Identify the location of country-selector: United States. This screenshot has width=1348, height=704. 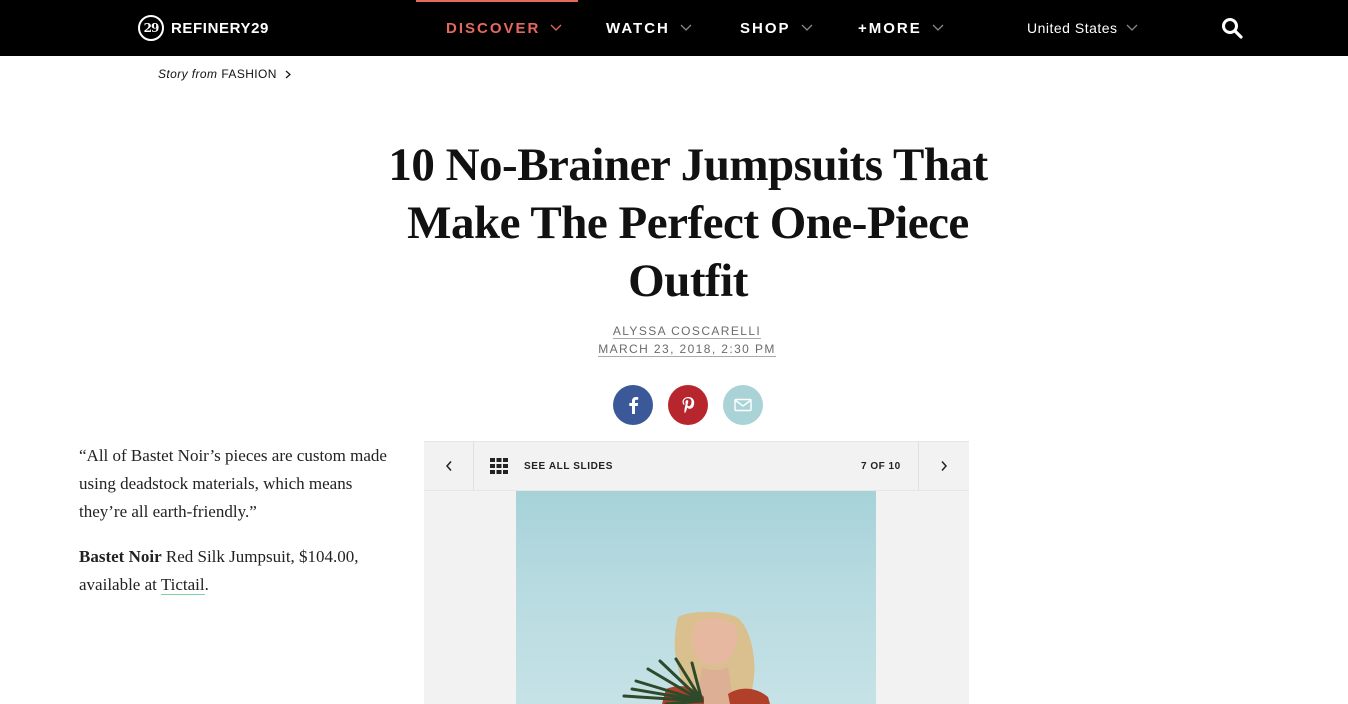
(1082, 28).